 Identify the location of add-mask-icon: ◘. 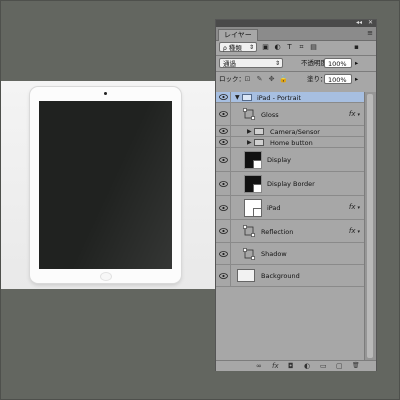
(291, 366).